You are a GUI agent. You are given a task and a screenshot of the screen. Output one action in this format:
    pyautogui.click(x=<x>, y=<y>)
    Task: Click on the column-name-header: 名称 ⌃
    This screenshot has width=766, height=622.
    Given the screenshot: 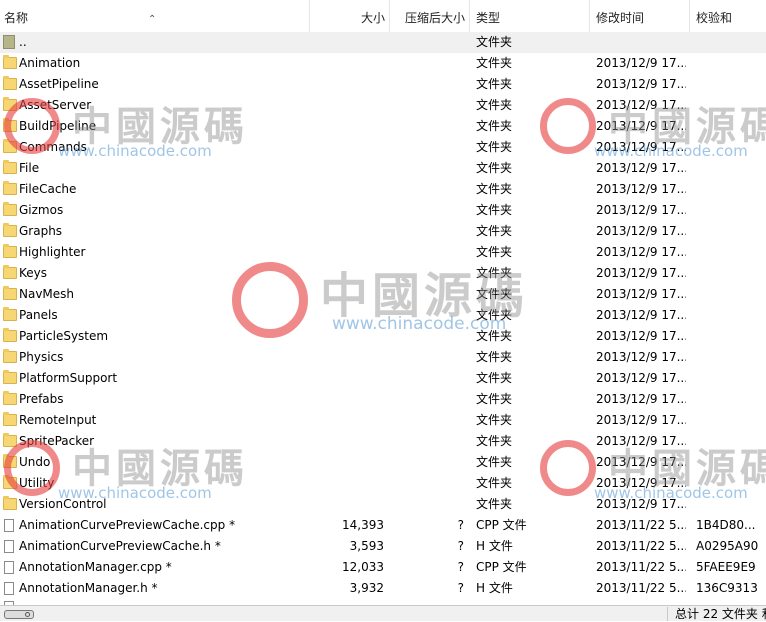 What is the action you would take?
    pyautogui.click(x=155, y=16)
    